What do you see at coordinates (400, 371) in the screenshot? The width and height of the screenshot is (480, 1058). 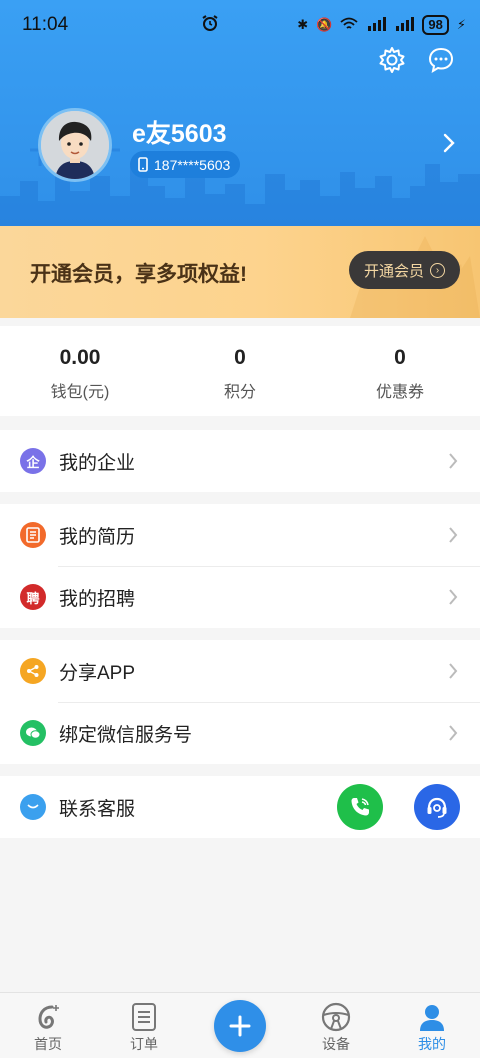 I see `coupons-stat: 0 优惠券` at bounding box center [400, 371].